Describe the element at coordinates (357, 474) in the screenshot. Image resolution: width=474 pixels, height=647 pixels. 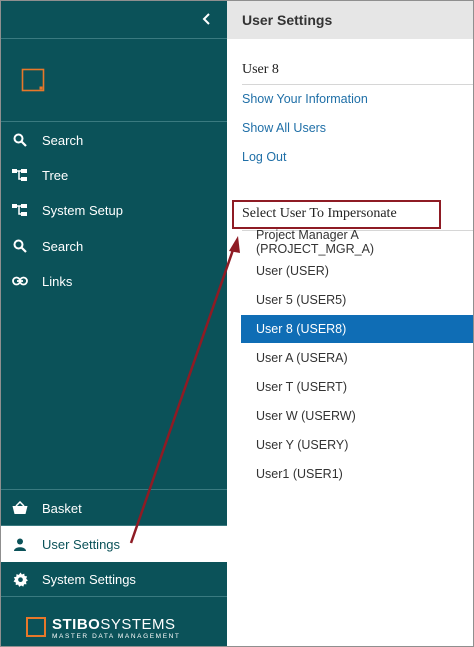
I see `user-list-item: User1 (USER1)` at that location.